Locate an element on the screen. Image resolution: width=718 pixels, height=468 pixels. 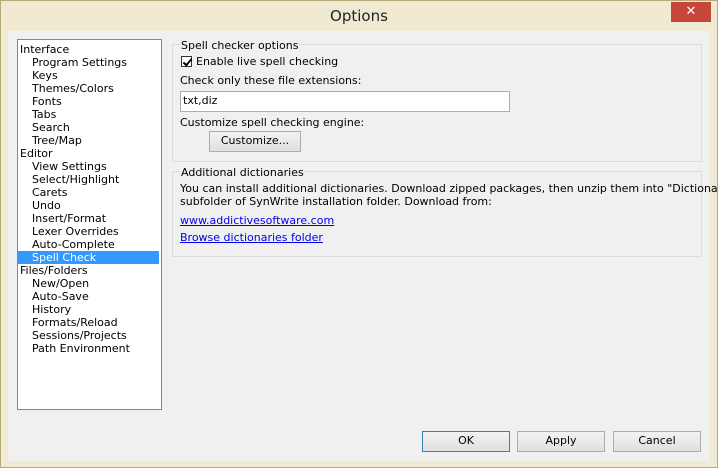
tree-item-files-folders: Files/Folders is located at coordinates (54, 270).